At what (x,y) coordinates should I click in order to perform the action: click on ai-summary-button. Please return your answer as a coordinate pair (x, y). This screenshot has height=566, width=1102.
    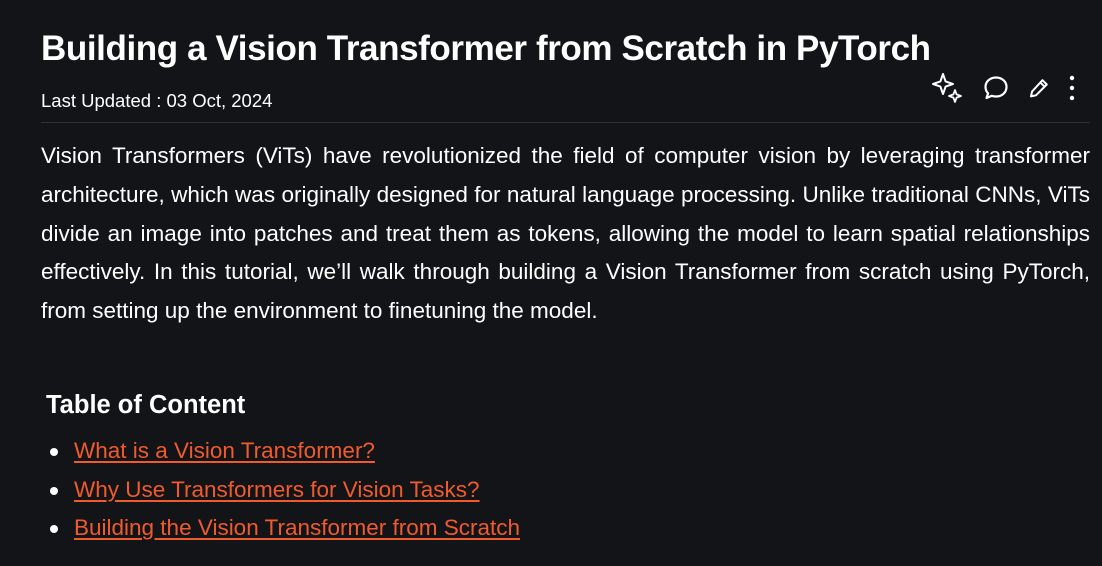
    Looking at the image, I should click on (948, 88).